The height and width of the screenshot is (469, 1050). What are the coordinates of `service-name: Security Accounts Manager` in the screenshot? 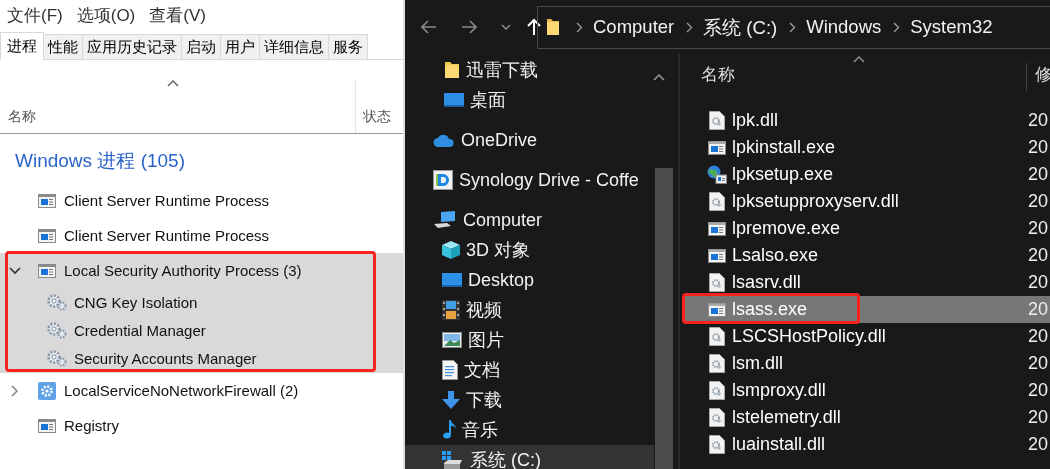 It's located at (165, 358).